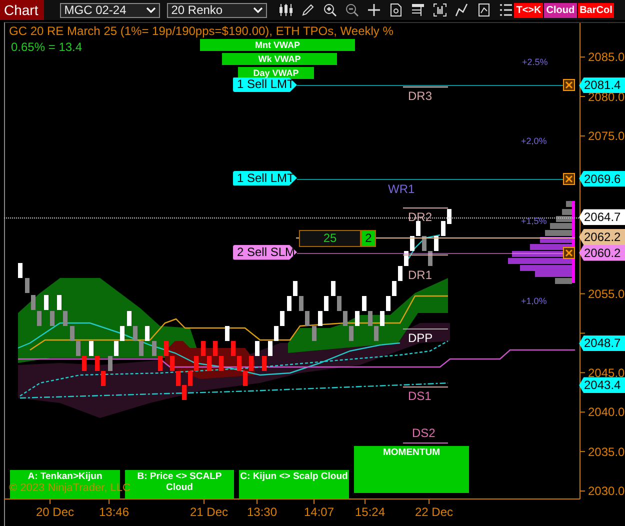 This screenshot has height=526, width=625. I want to click on interval-dropdown: 20 Renko, so click(217, 10).